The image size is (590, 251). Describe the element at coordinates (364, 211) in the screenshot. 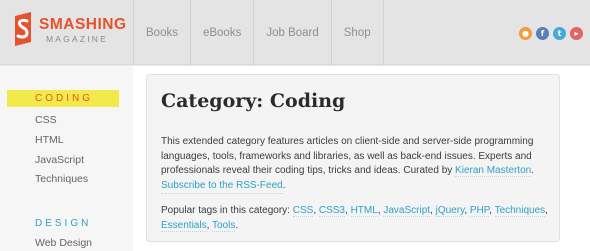

I see `tag-link: HTML` at that location.